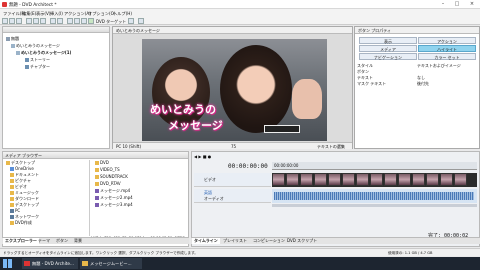 The width and height of the screenshot is (480, 270). What do you see at coordinates (138, 31) in the screenshot?
I see `preview-tab: めいとみうのメッセージ` at bounding box center [138, 31].